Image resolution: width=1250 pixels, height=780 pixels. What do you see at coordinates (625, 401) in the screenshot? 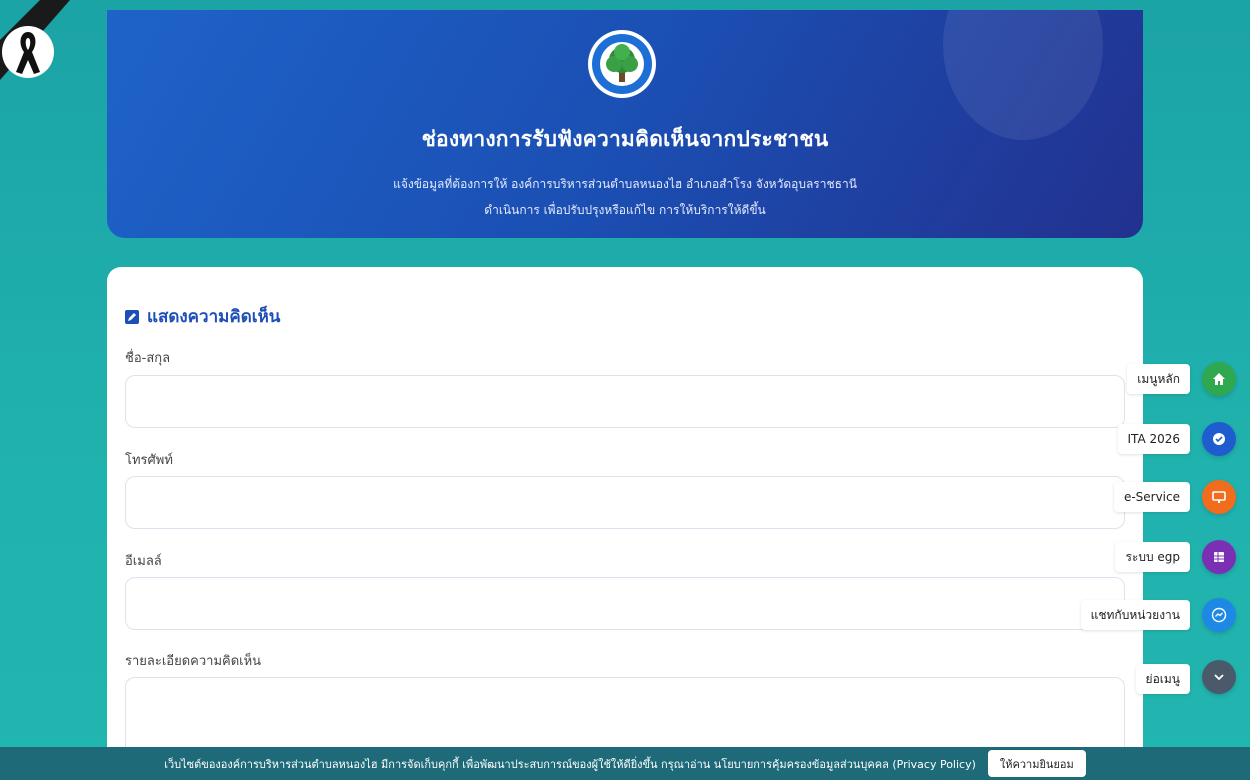
I see `name-field` at bounding box center [625, 401].